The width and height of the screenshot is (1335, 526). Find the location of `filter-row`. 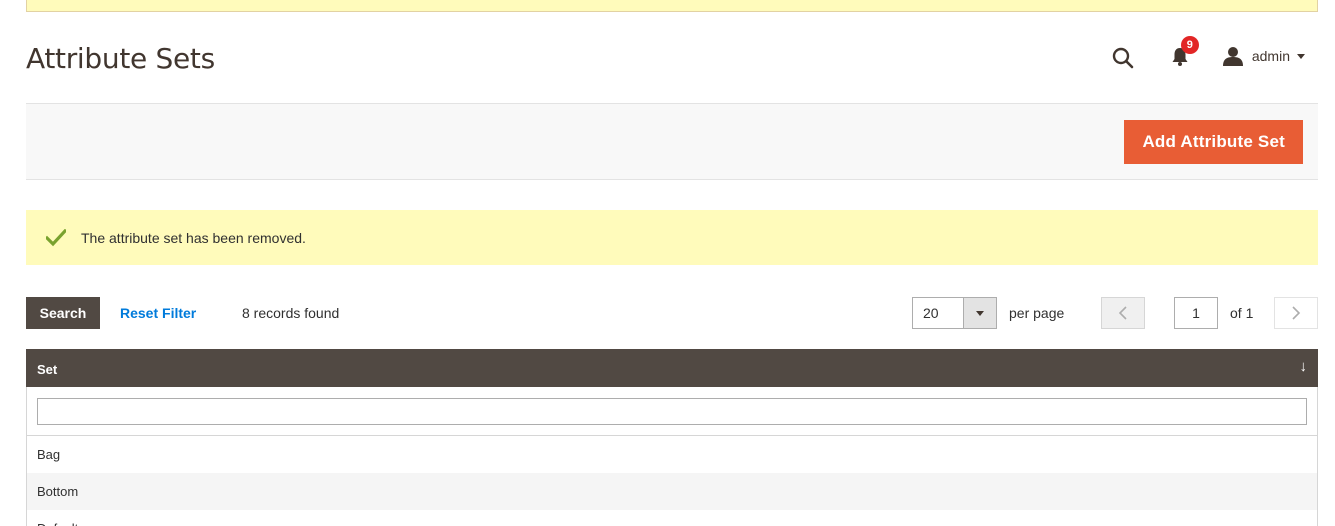

filter-row is located at coordinates (672, 411).